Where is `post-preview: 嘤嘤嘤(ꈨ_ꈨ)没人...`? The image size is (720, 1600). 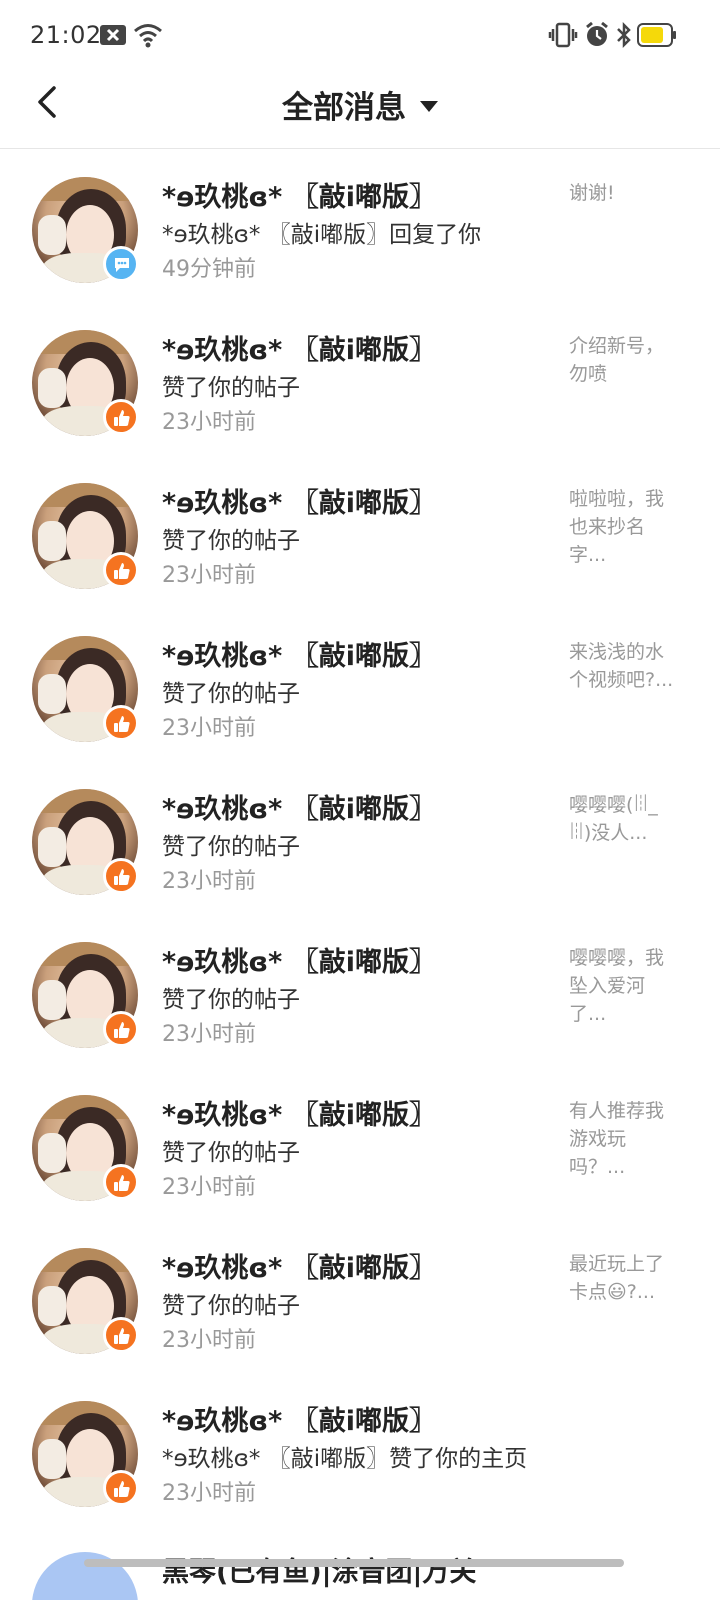 post-preview: 嘤嘤嘤(ꈨ_ꈨ)没人... is located at coordinates (624, 819).